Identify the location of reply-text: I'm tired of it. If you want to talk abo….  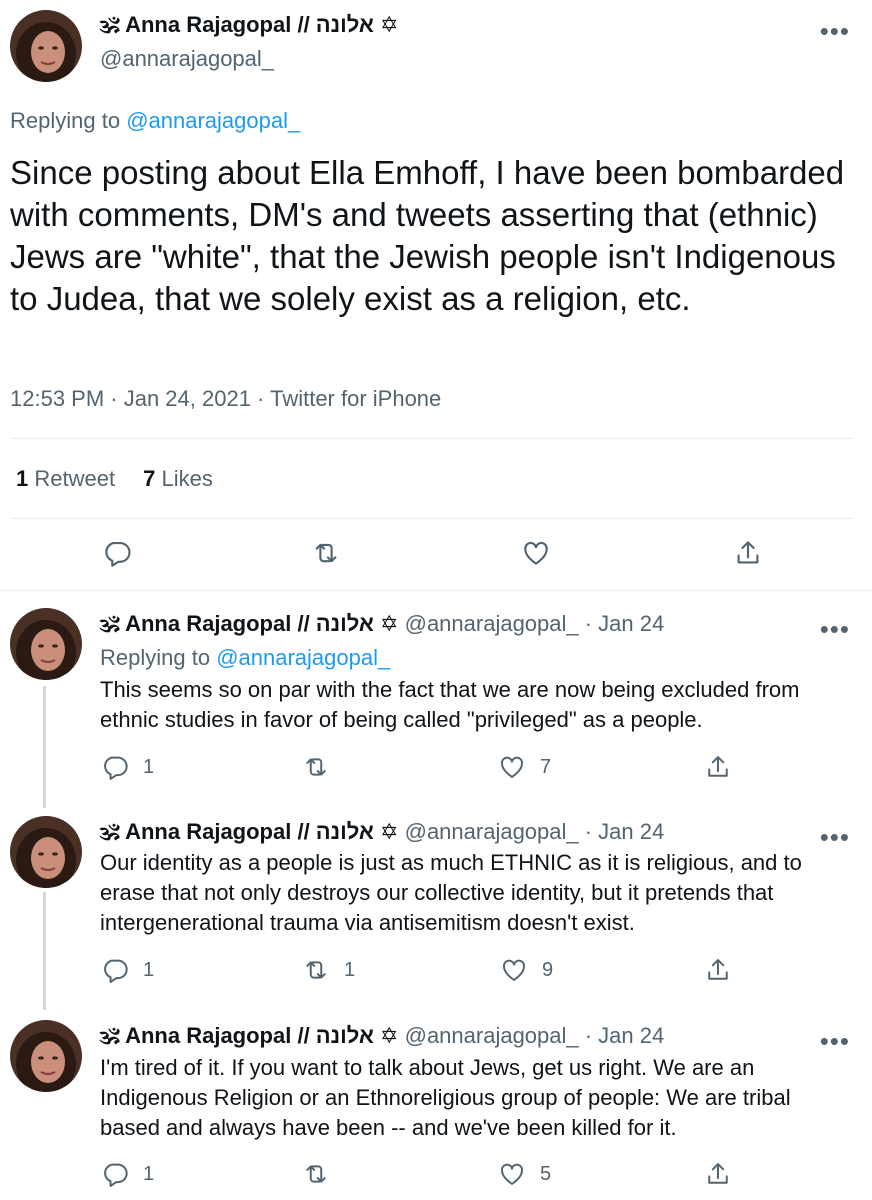
(445, 1097).